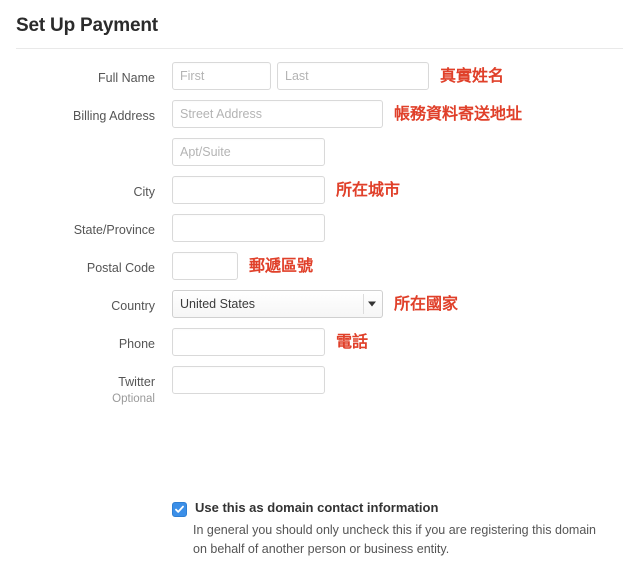  Describe the element at coordinates (136, 382) in the screenshot. I see `twitter-label: Twitter` at that location.